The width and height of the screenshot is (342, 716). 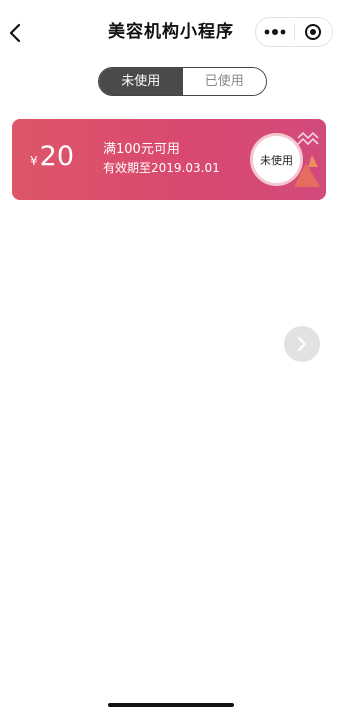 I want to click on more-dots-icon, so click(x=275, y=32).